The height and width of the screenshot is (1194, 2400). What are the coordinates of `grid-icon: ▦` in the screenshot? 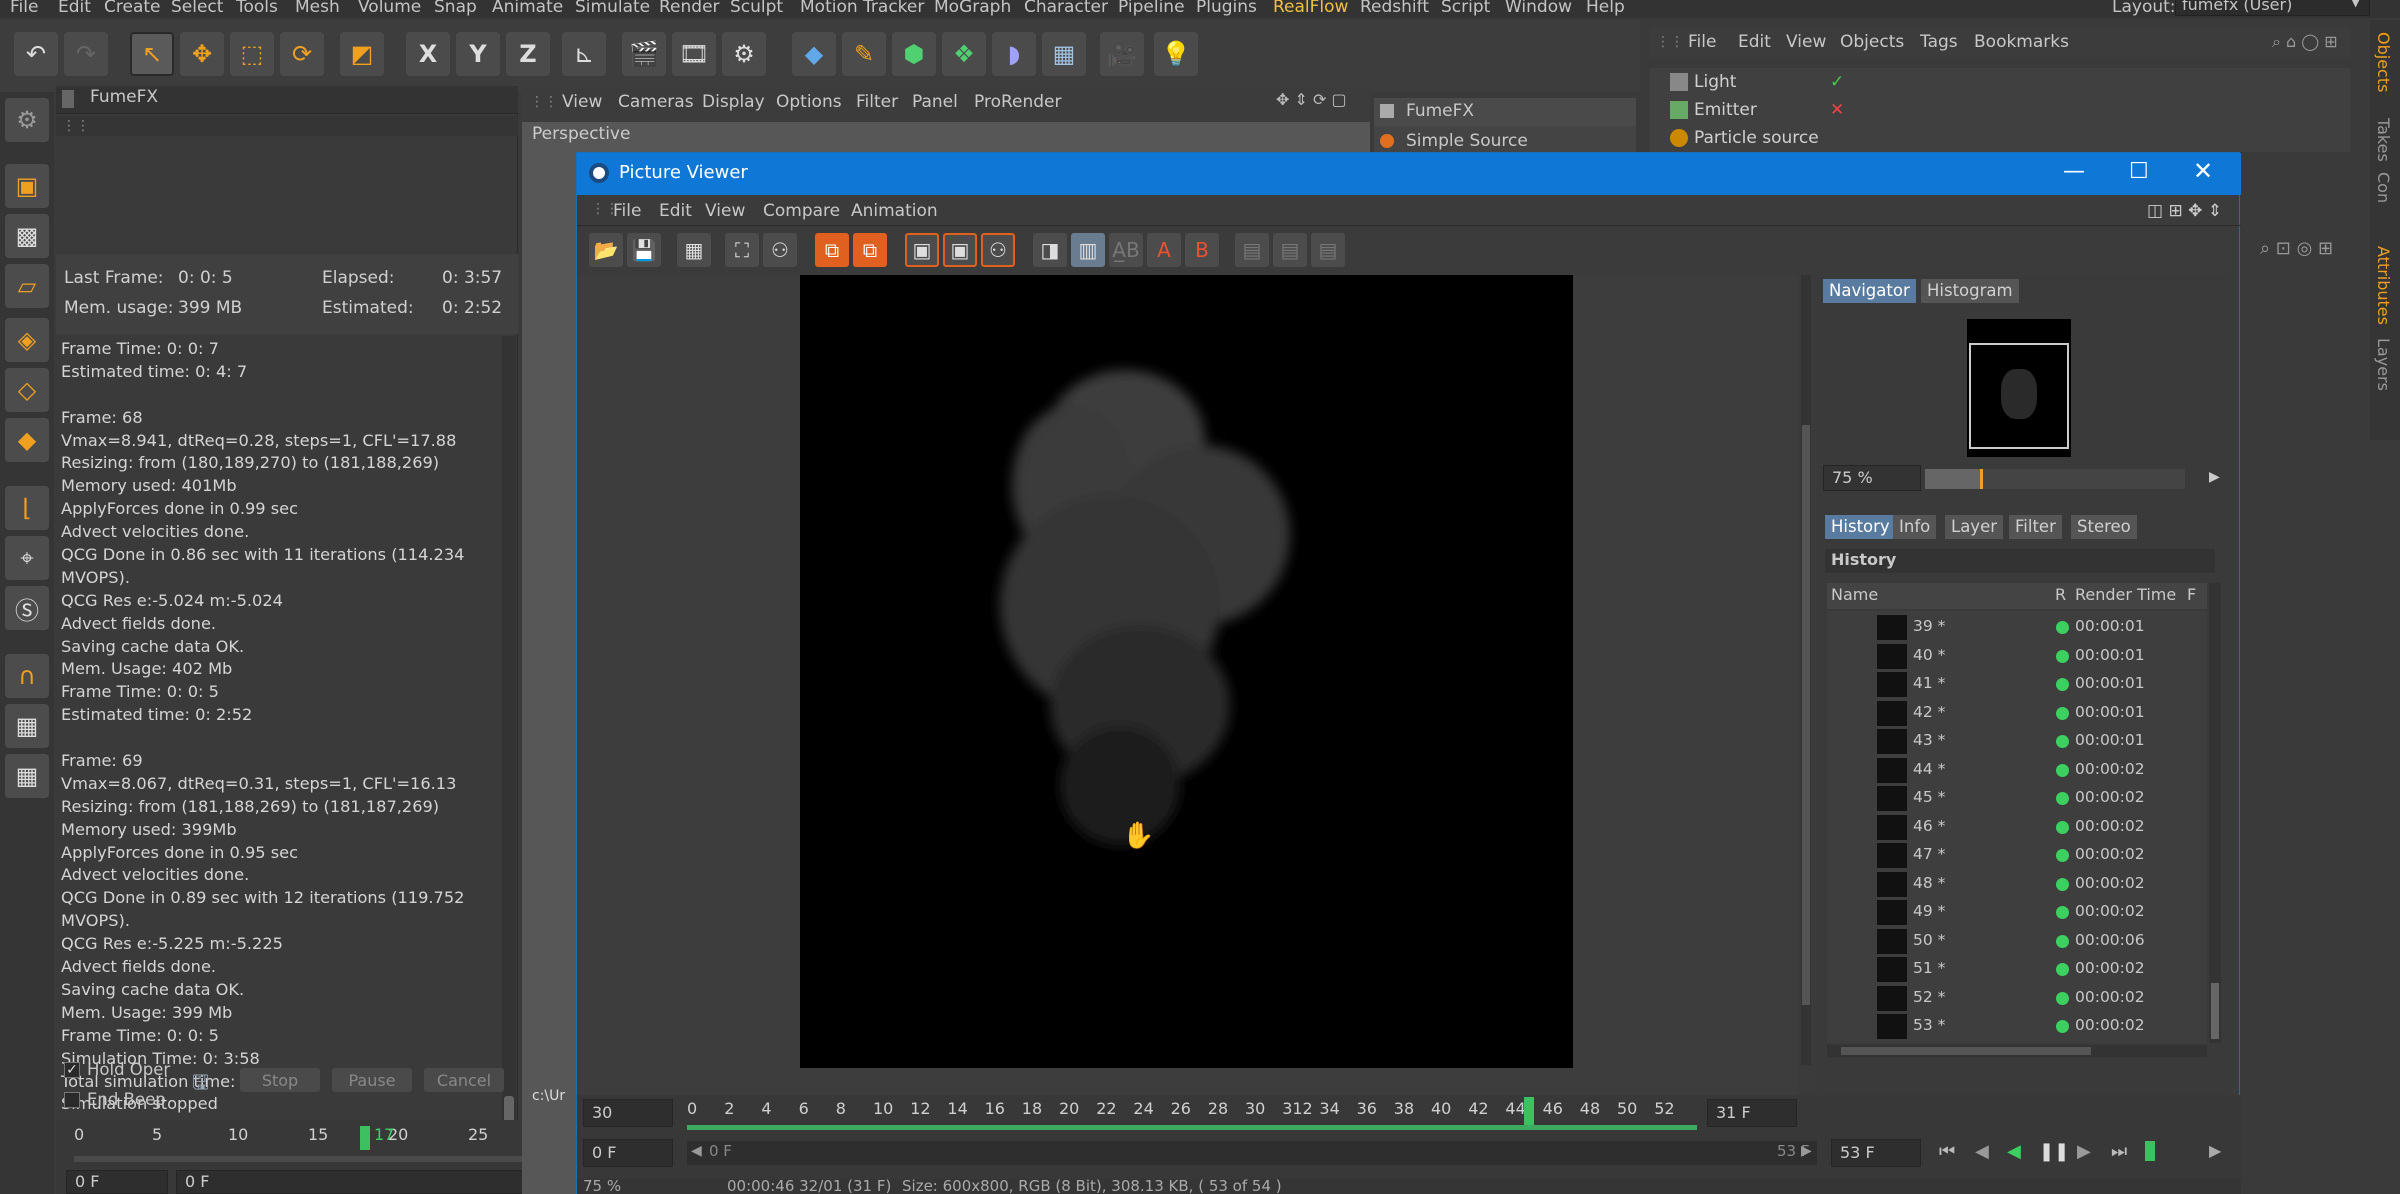 It's located at (694, 250).